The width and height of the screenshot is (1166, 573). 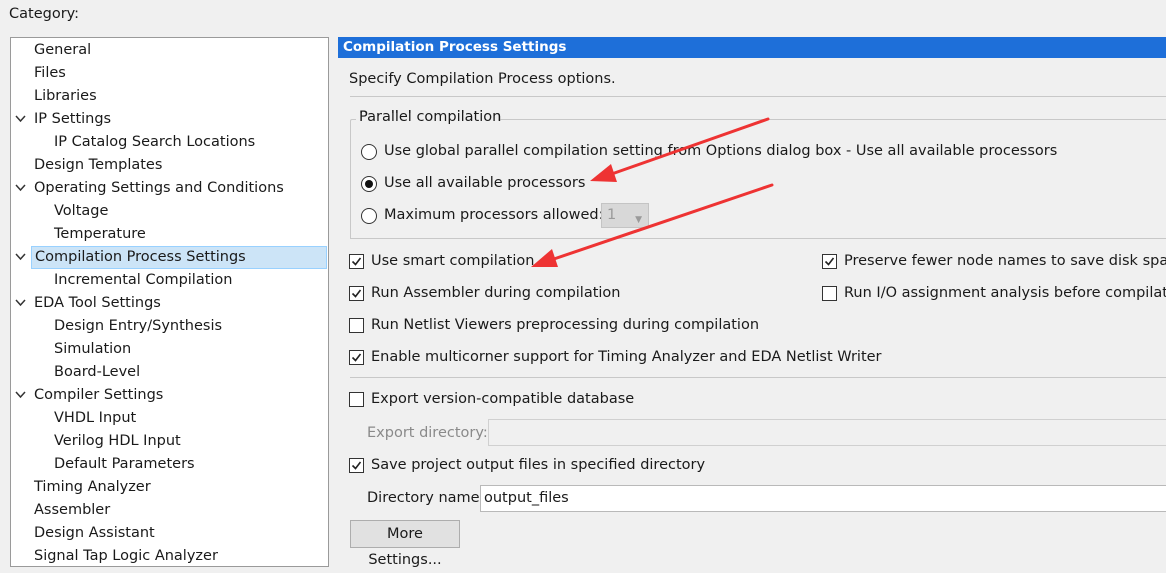 What do you see at coordinates (625, 215) in the screenshot?
I see `max-processors-select: 1 ▼` at bounding box center [625, 215].